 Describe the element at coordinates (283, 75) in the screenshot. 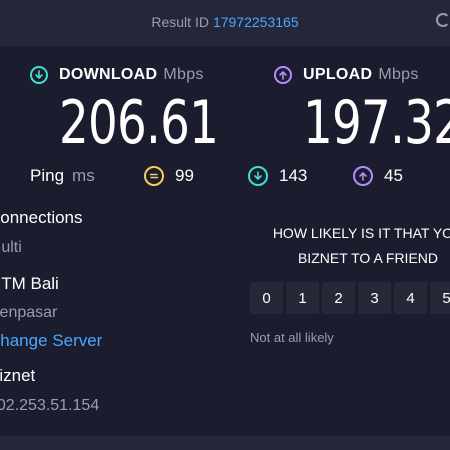

I see `upload-arrow-icon` at that location.